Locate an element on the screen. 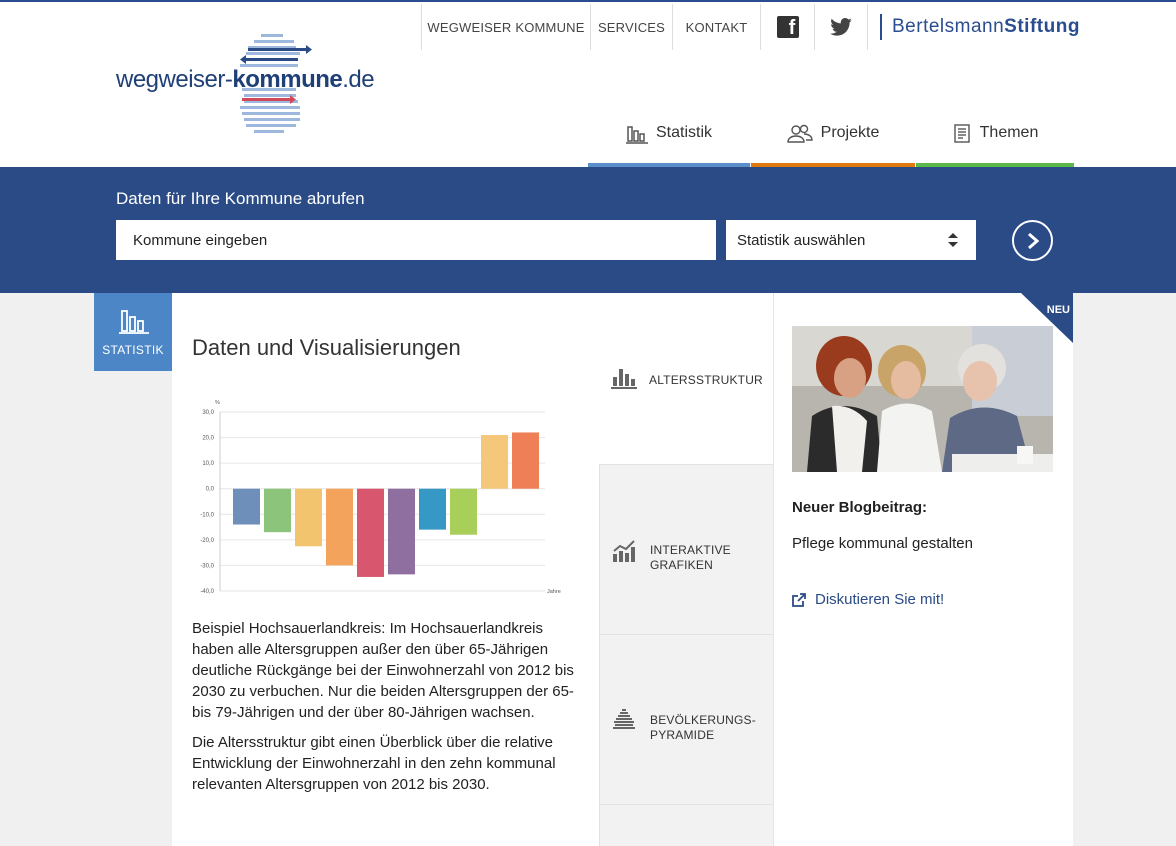 Image resolution: width=1176 pixels, height=846 pixels. tab-projekte: Projekte is located at coordinates (833, 141).